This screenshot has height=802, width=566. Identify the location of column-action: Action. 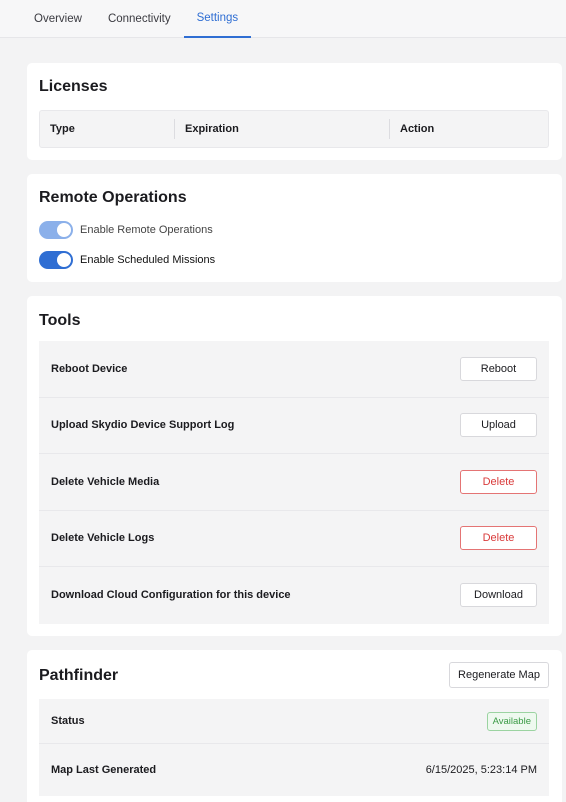
(417, 129).